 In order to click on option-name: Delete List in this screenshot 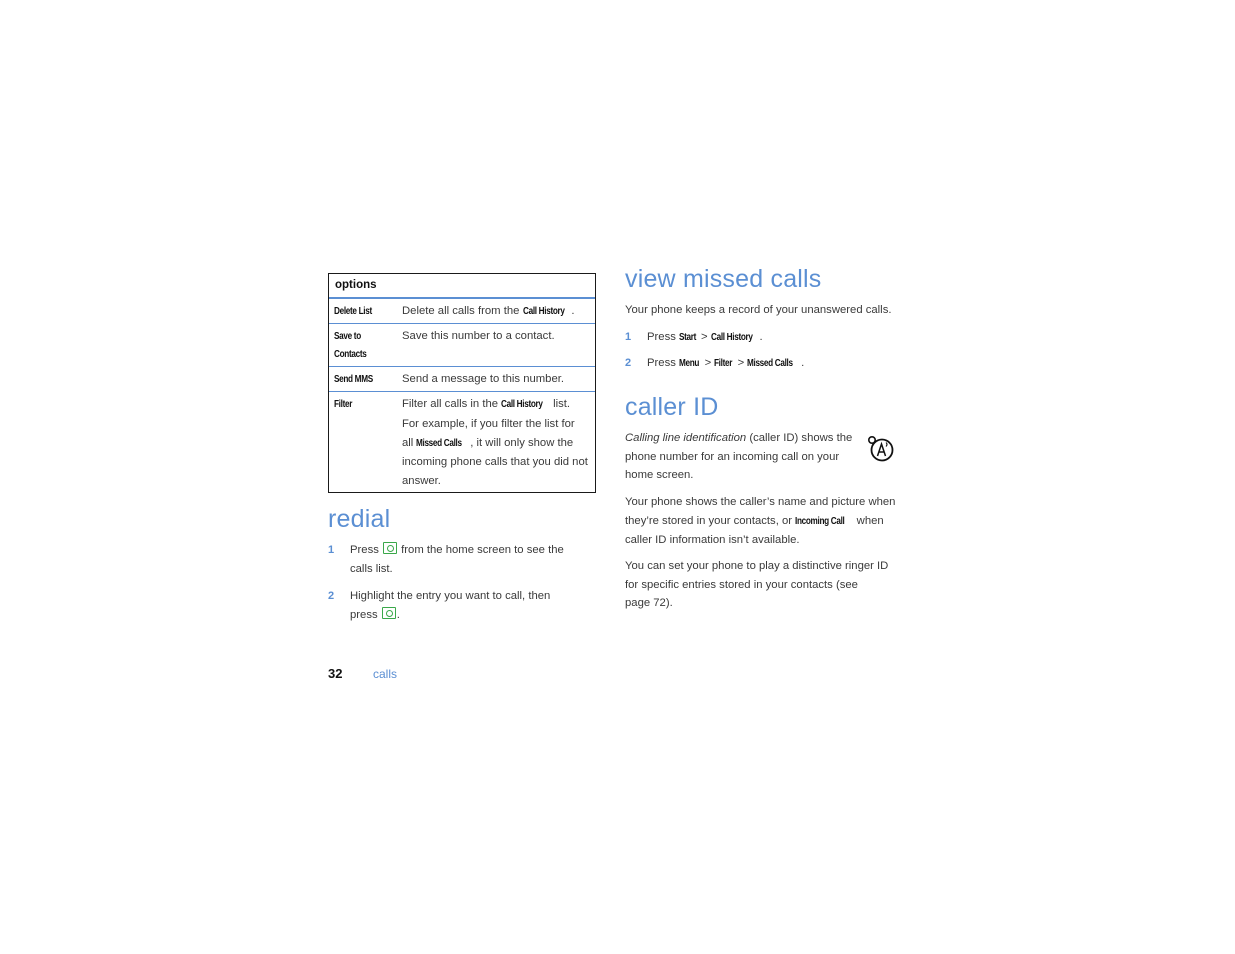, I will do `click(353, 311)`.